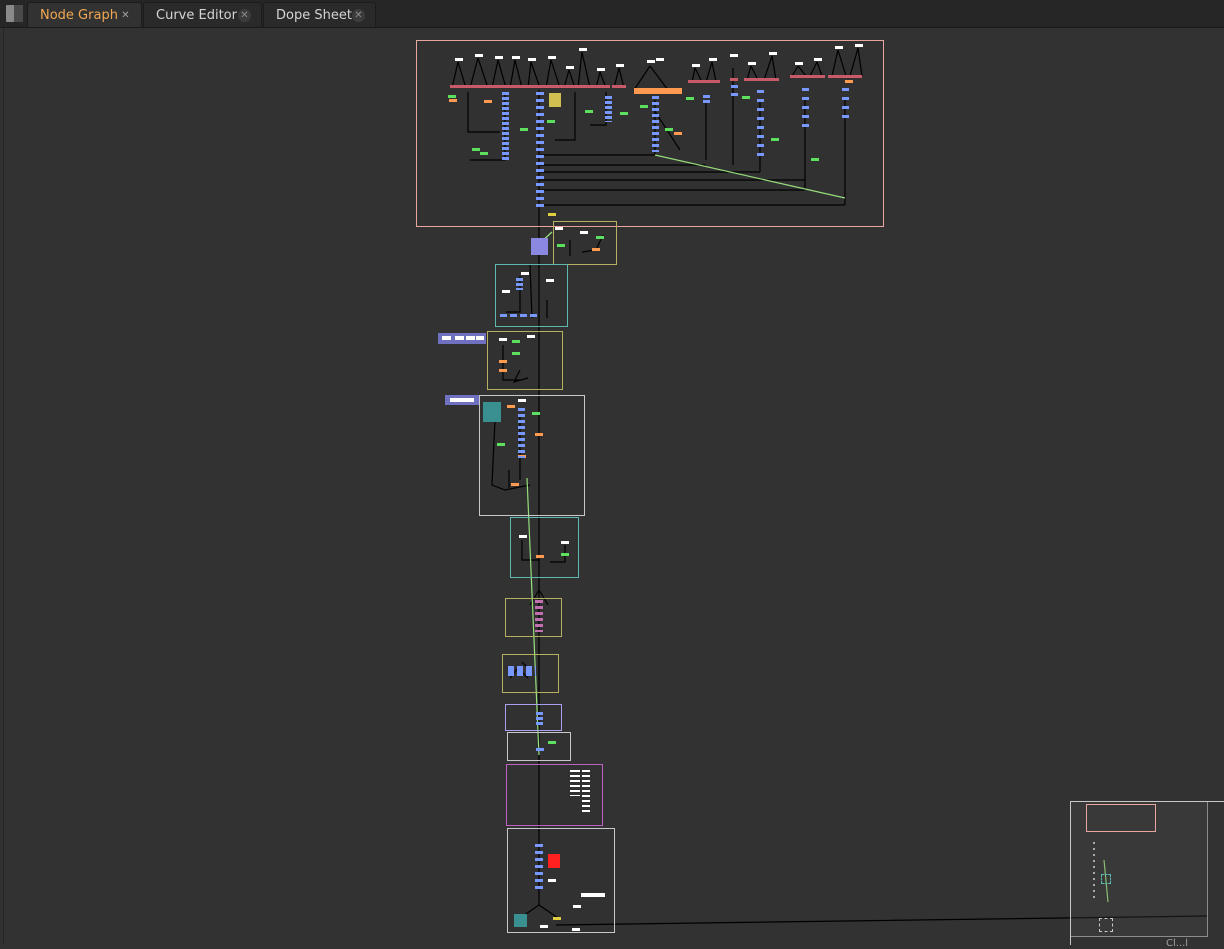  What do you see at coordinates (540, 749) in the screenshot?
I see `grade-node` at bounding box center [540, 749].